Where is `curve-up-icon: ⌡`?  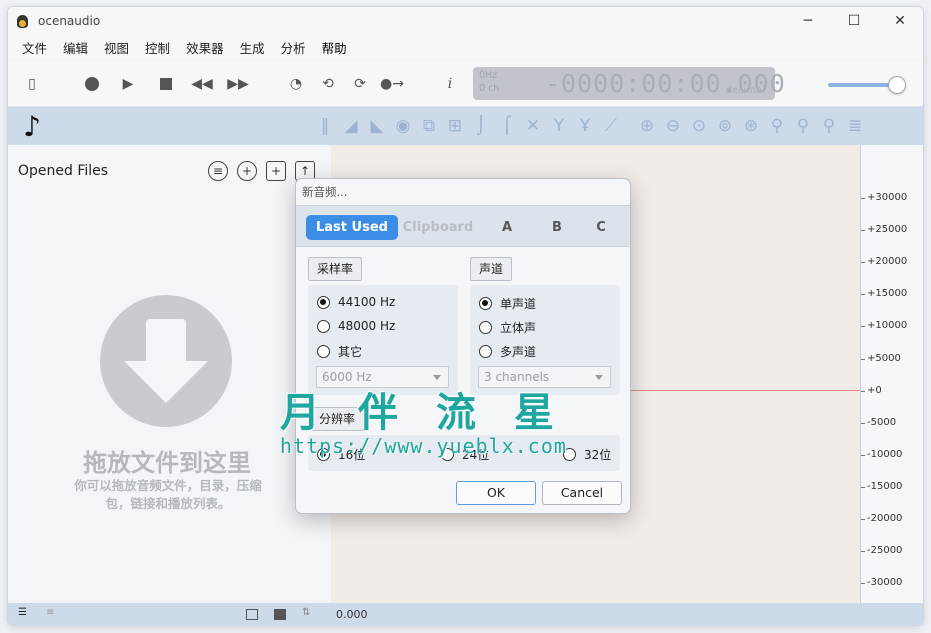 curve-up-icon: ⌡ is located at coordinates (481, 126).